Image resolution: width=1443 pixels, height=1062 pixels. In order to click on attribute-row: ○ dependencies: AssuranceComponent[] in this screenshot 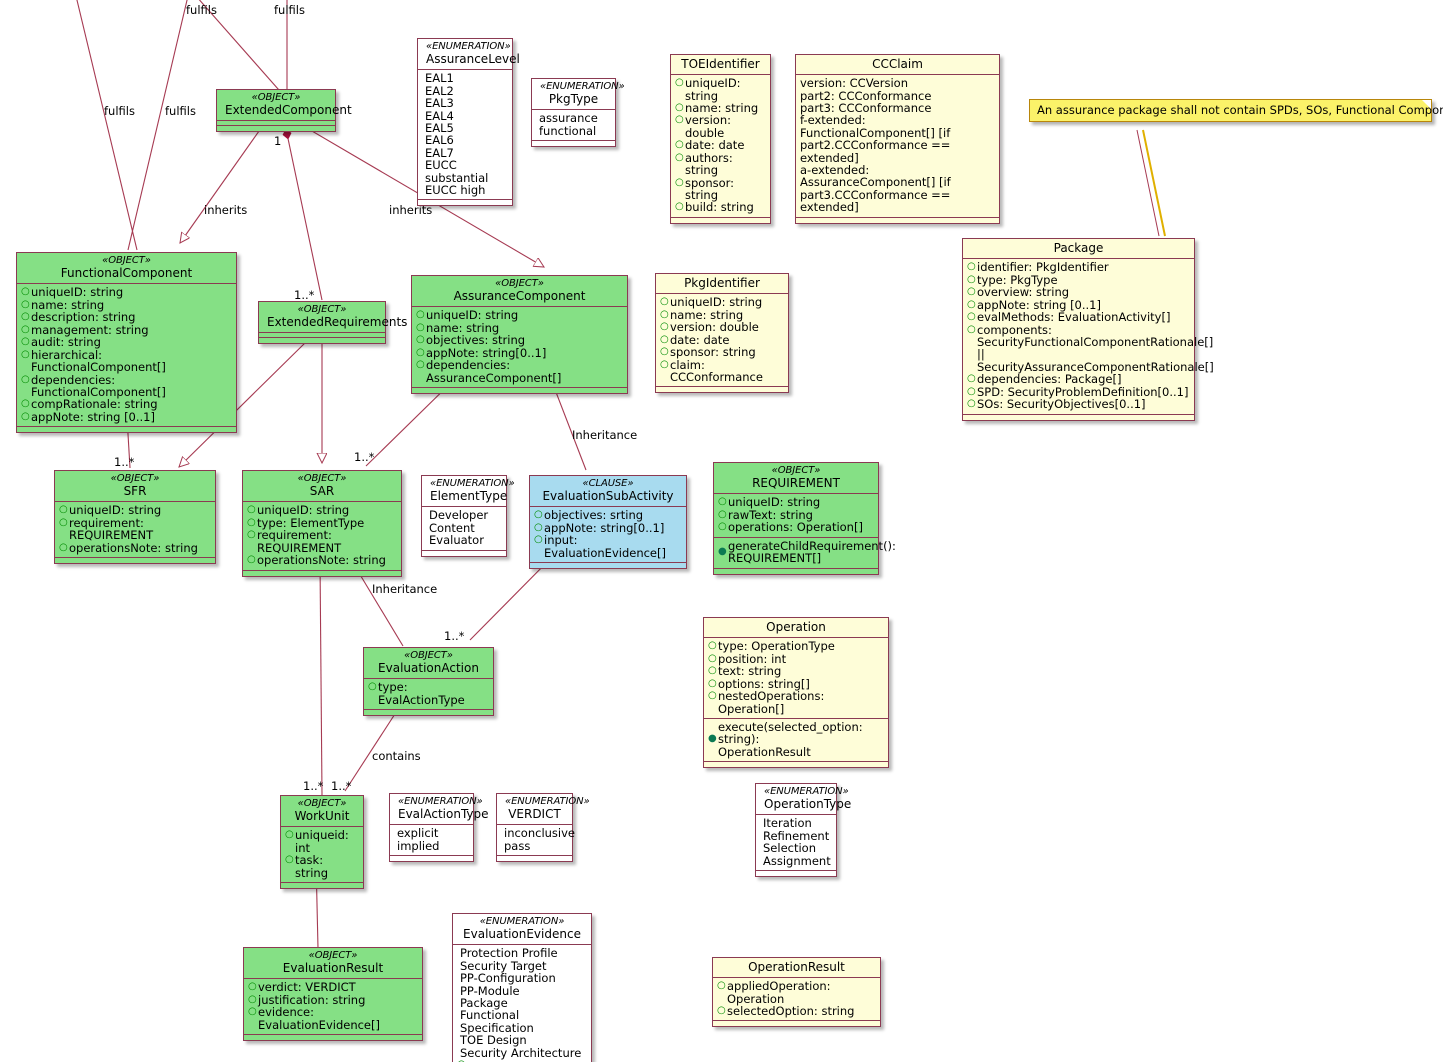, I will do `click(519, 371)`.